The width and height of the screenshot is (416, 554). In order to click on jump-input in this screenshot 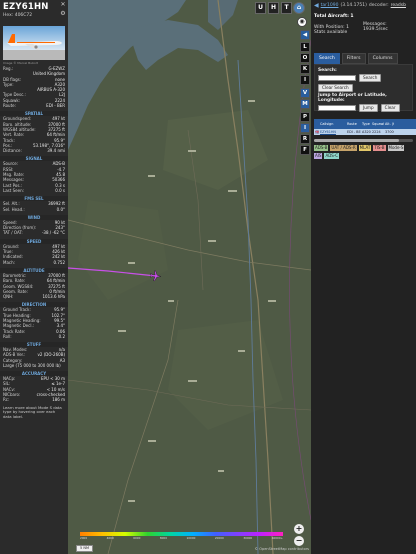, I will do `click(337, 108)`.